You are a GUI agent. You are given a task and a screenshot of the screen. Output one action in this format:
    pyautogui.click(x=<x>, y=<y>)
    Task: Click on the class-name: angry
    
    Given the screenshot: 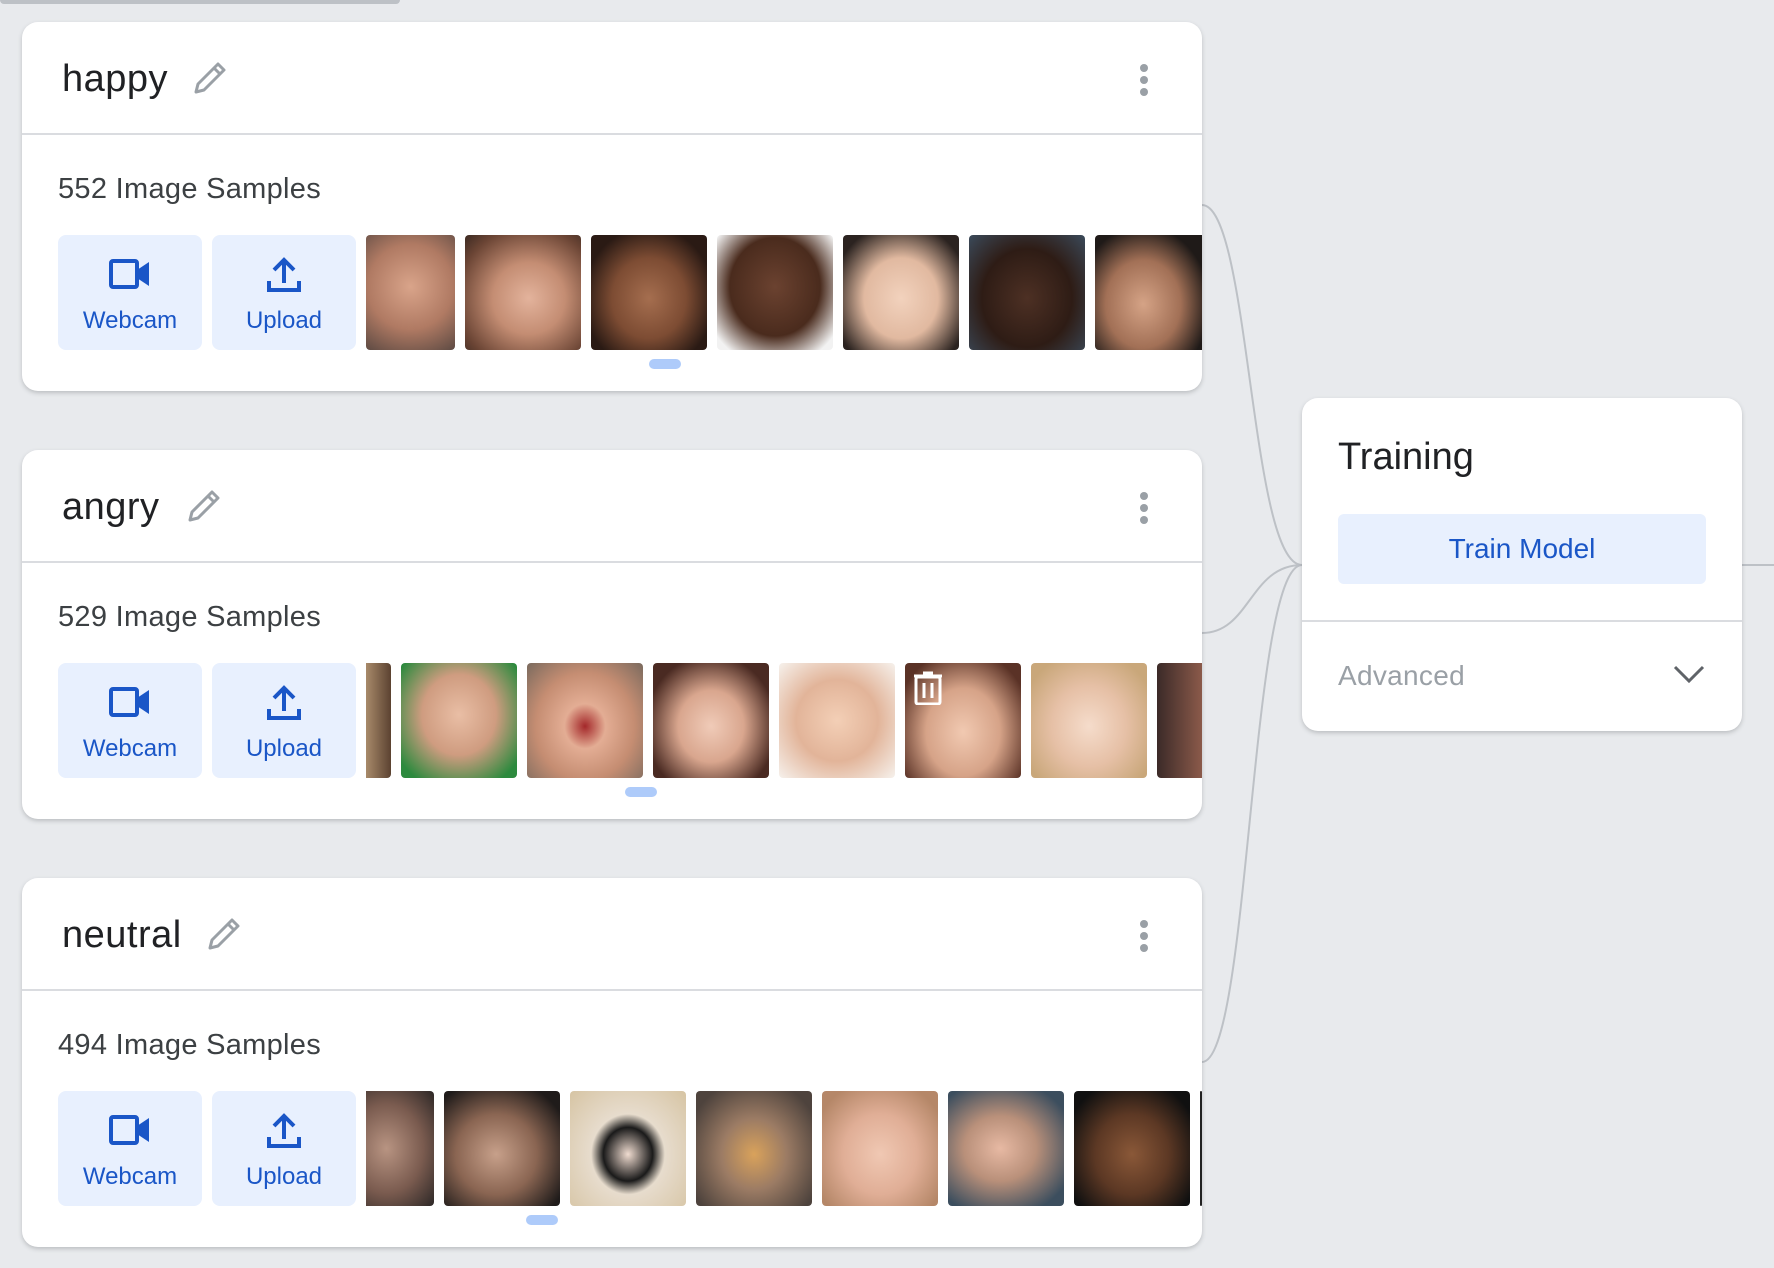 What is the action you would take?
    pyautogui.click(x=111, y=507)
    